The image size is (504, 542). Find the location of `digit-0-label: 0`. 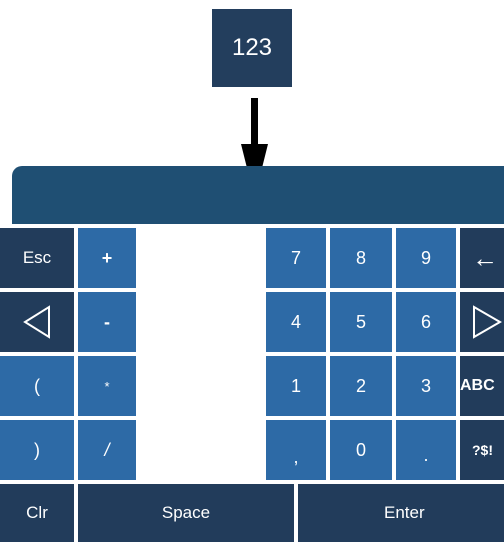

digit-0-label: 0 is located at coordinates (360, 449).